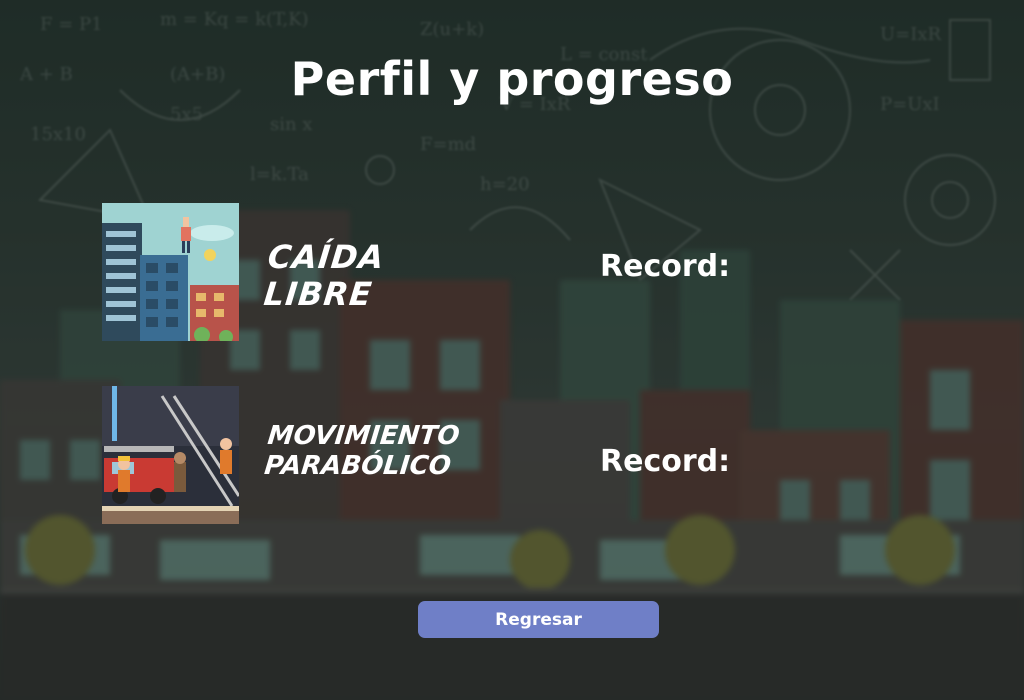 Image resolution: width=1024 pixels, height=700 pixels. I want to click on page-title: Perfil y progreso, so click(512, 79).